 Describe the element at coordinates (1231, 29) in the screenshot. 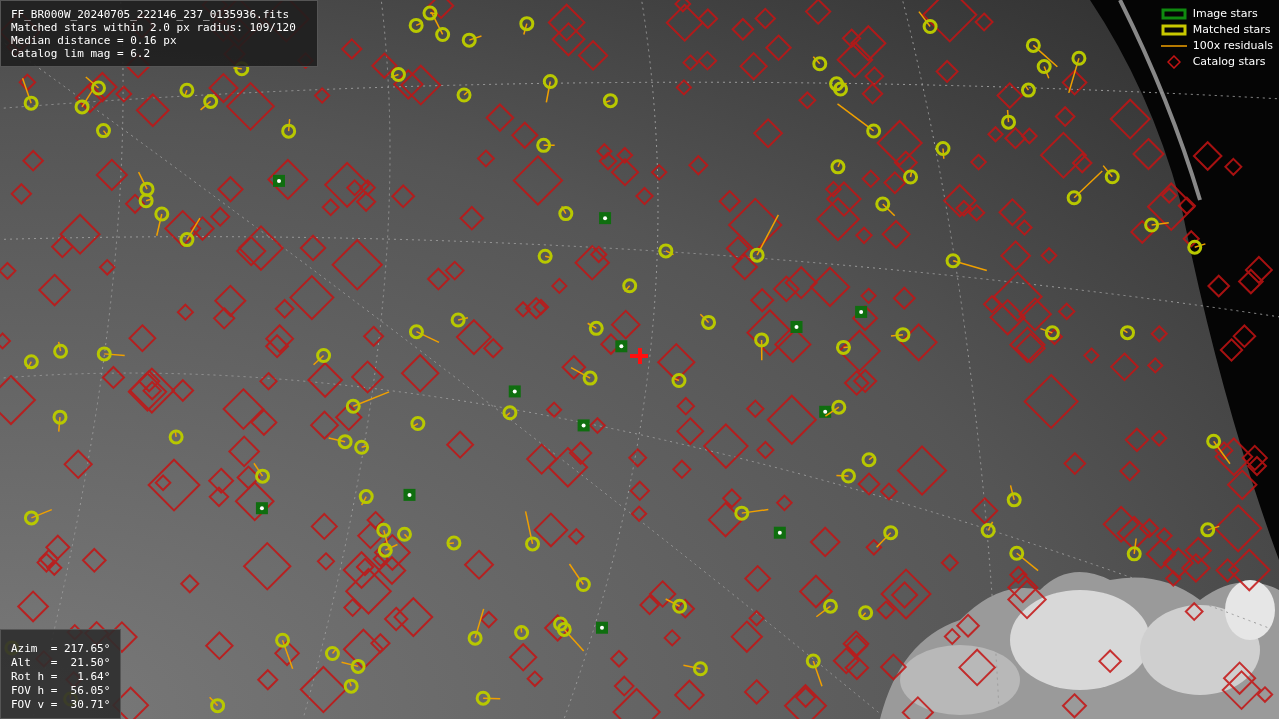

I see `legend-label: Matched stars` at that location.